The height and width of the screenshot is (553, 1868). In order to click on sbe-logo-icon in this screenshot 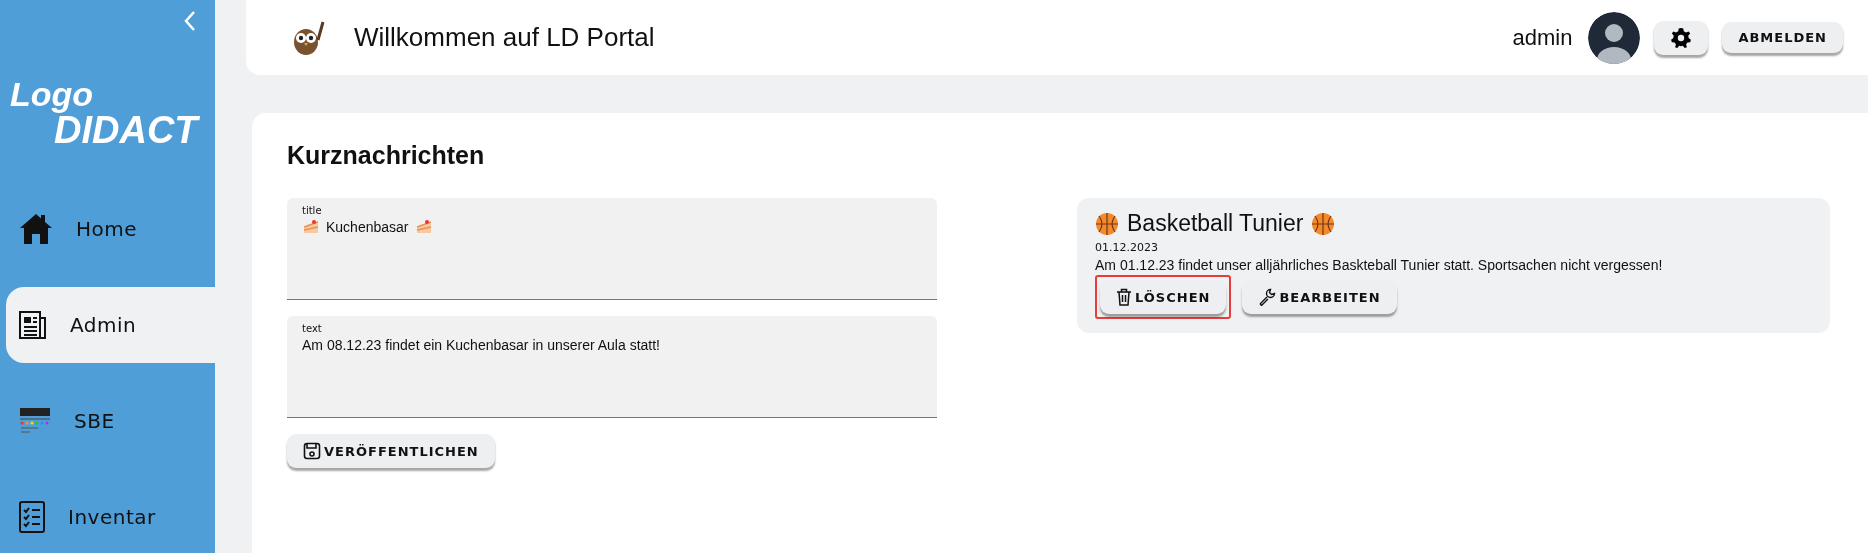, I will do `click(35, 421)`.